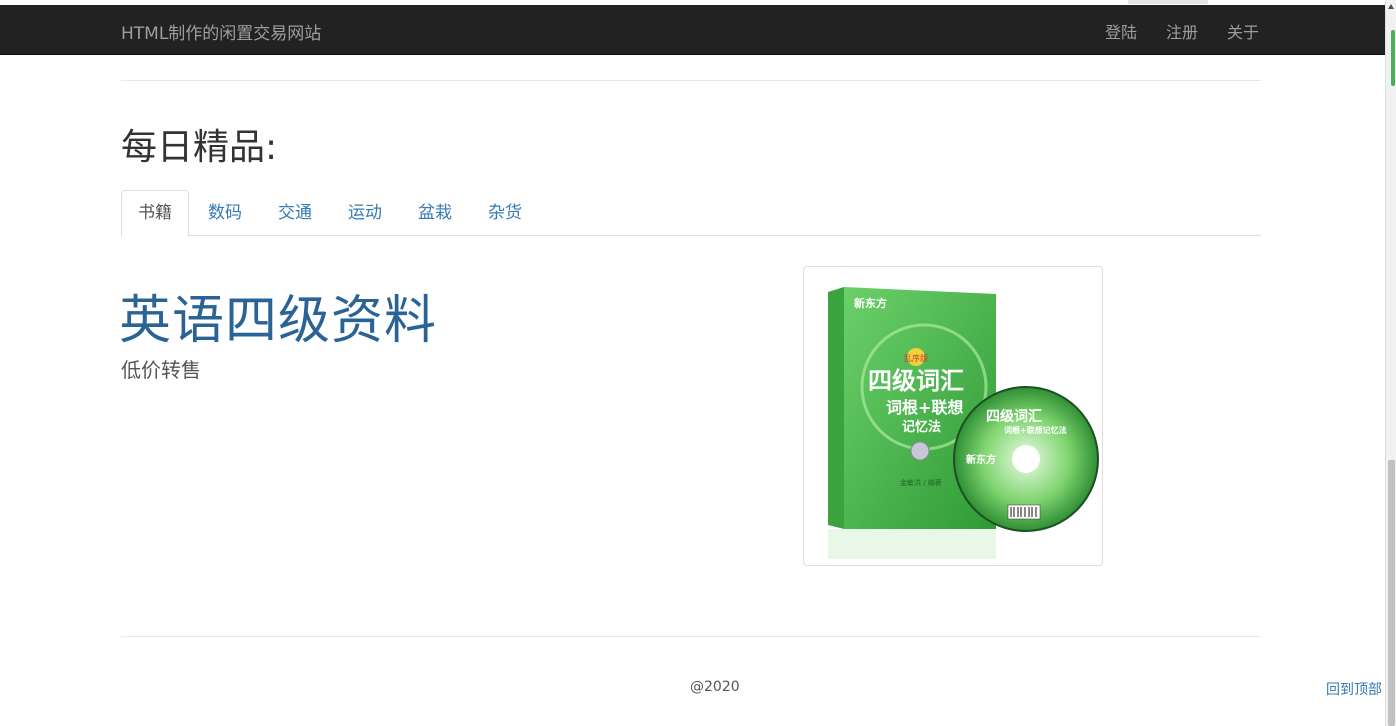  Describe the element at coordinates (870, 303) in the screenshot. I see `image-brand-text: 新东方` at that location.